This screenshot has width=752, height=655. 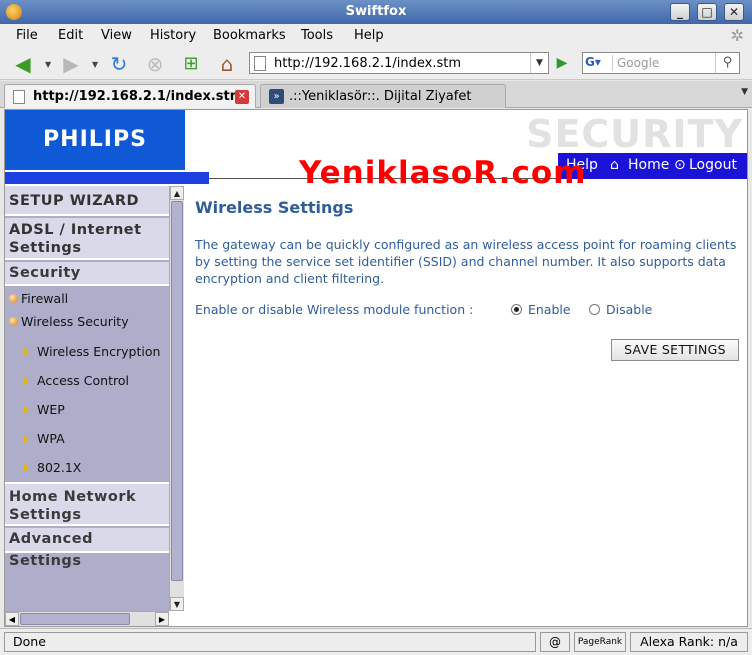 What do you see at coordinates (173, 35) in the screenshot?
I see `menu-history: History` at bounding box center [173, 35].